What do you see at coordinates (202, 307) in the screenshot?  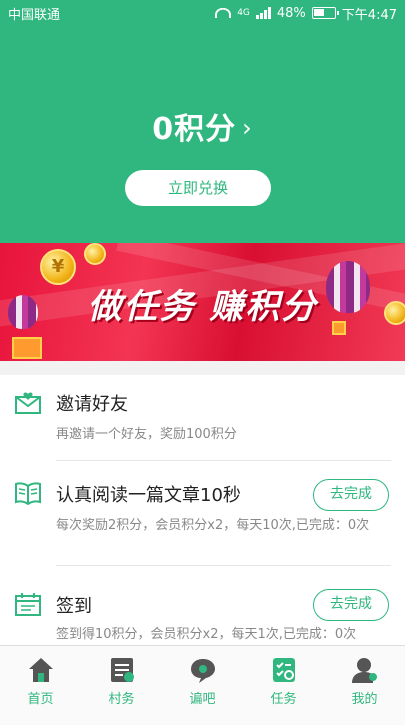 I see `banner-slogan: 做任务 赚积分` at bounding box center [202, 307].